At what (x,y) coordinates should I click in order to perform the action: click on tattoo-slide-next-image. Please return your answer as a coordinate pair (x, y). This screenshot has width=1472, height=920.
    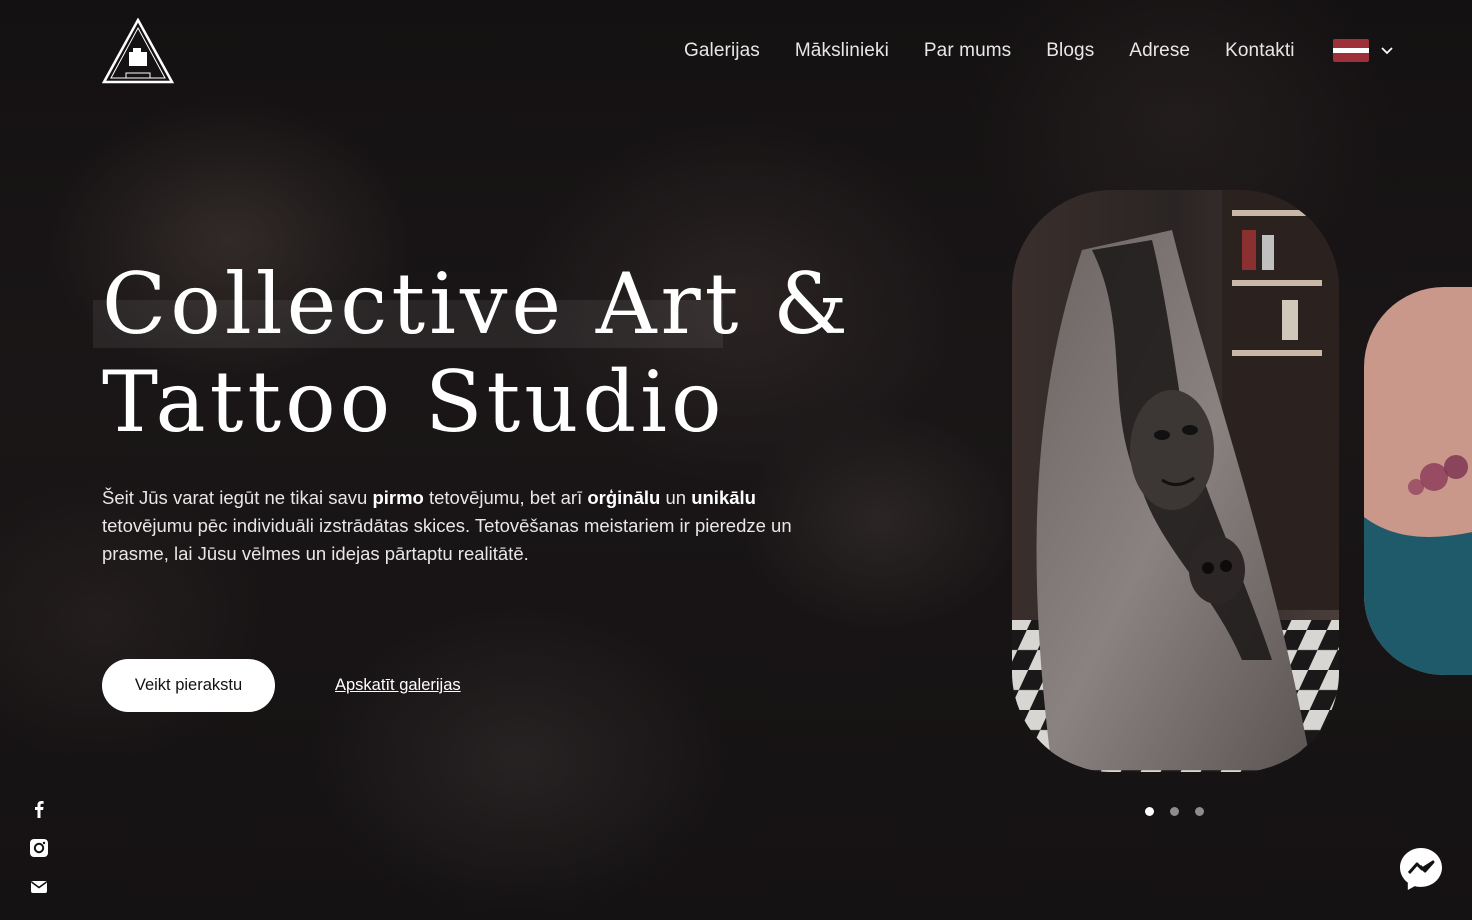
    Looking at the image, I should click on (1418, 481).